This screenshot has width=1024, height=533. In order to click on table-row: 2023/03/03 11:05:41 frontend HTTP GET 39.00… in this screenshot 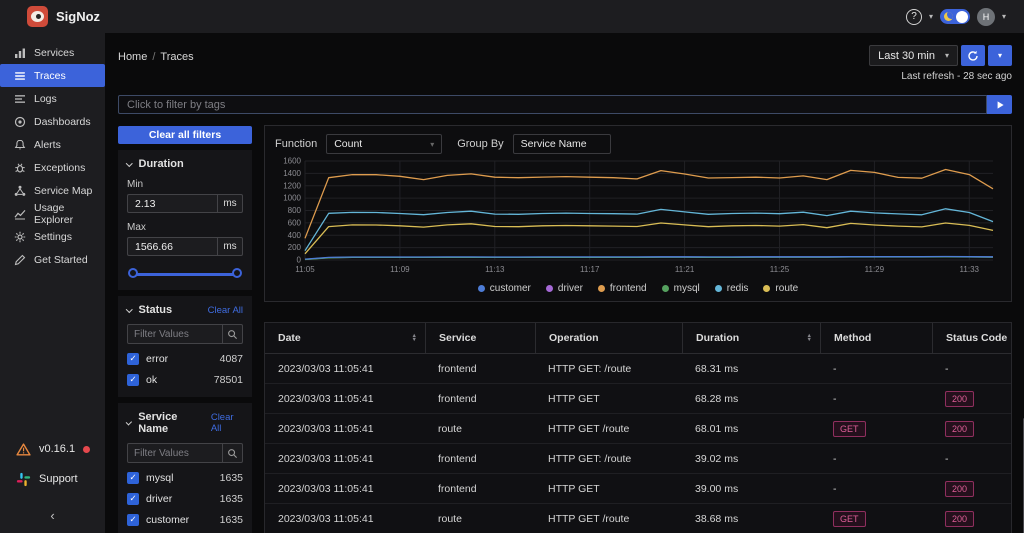, I will do `click(638, 489)`.